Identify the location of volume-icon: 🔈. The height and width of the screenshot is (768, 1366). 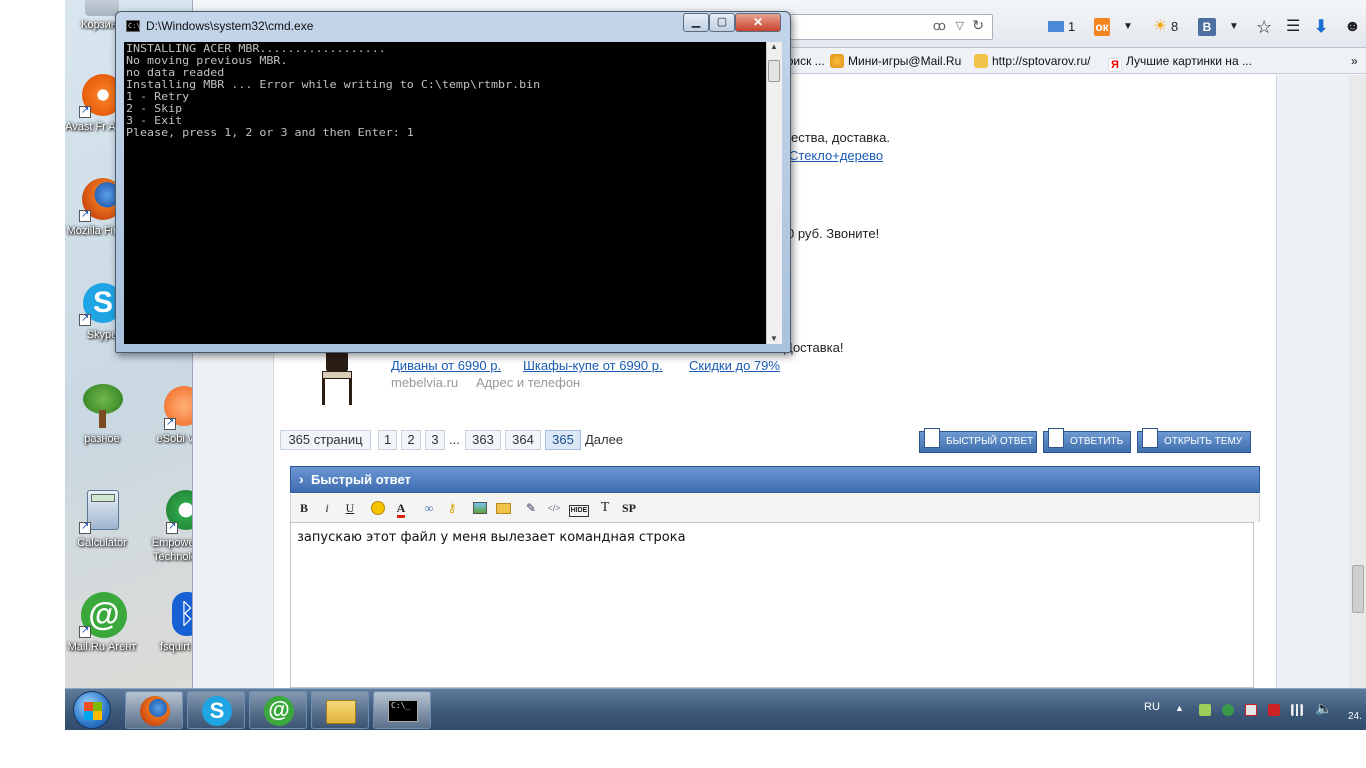
(1323, 708).